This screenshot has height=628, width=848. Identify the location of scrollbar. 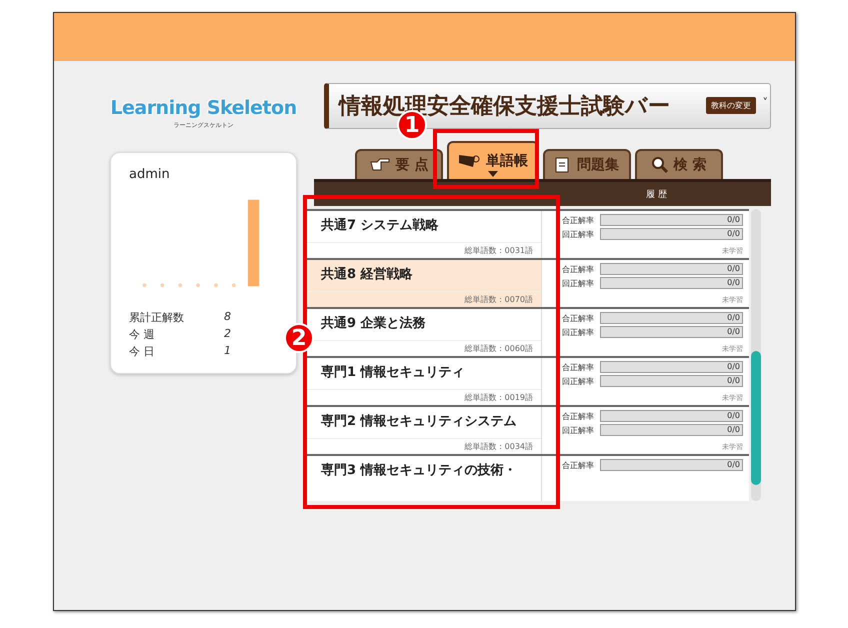
(756, 355).